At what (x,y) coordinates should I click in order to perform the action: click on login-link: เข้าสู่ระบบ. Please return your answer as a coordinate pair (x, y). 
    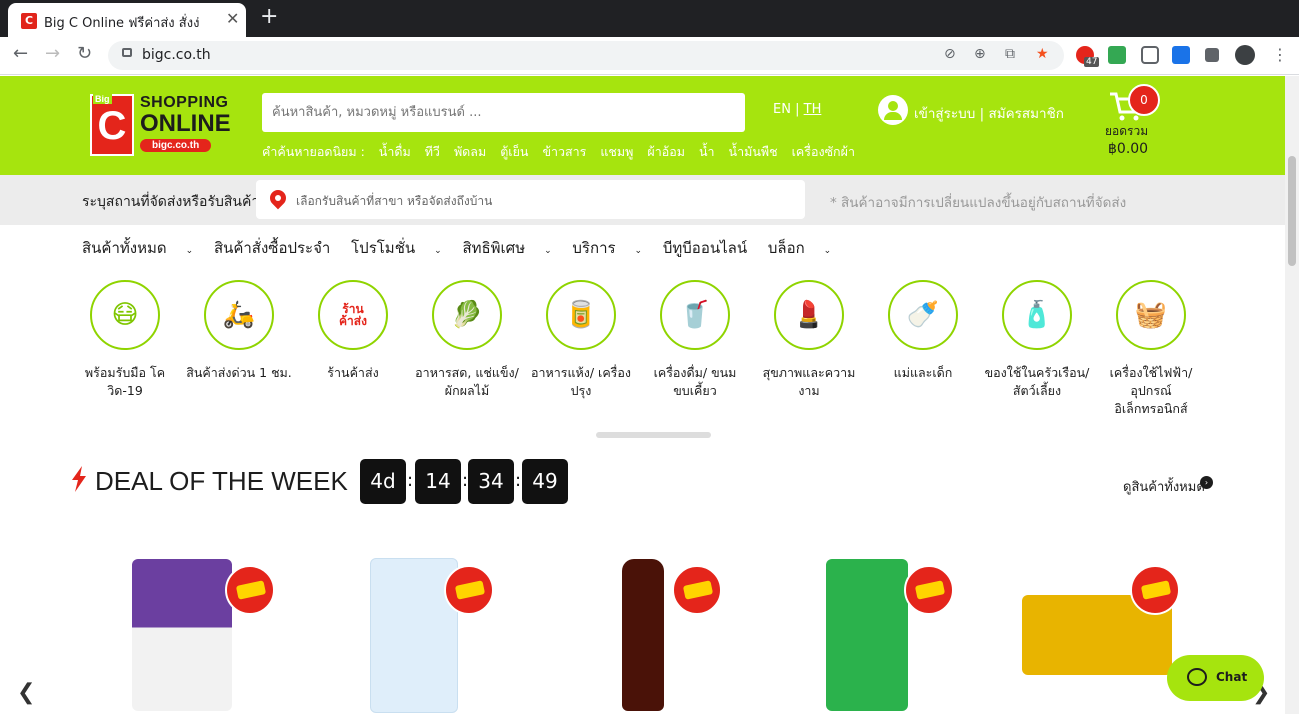
    Looking at the image, I should click on (944, 114).